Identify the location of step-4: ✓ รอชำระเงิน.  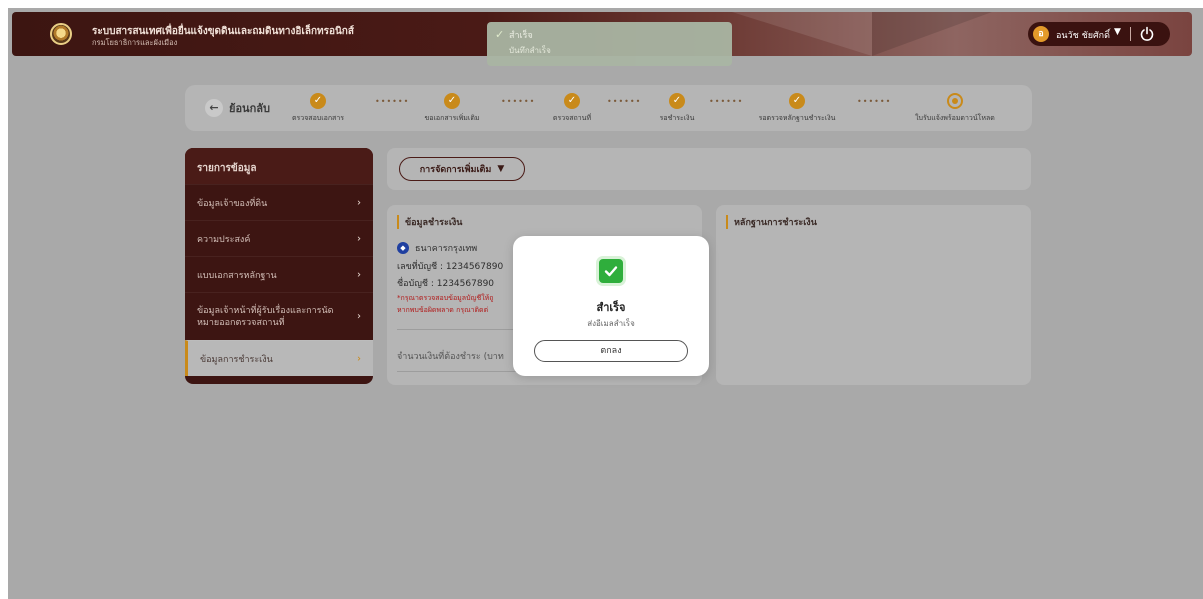
(677, 107).